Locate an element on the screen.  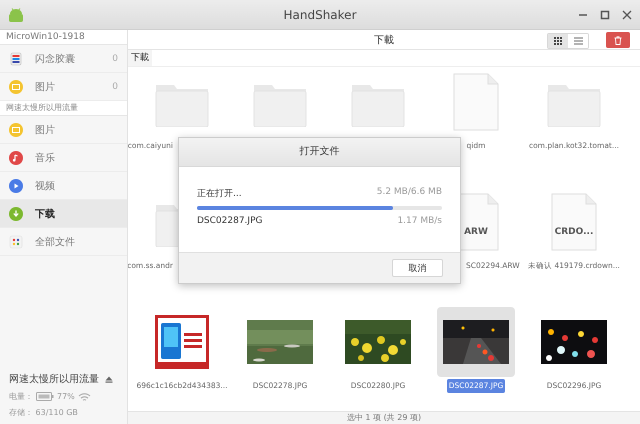
file-name: DSC02287.JPG is located at coordinates (229, 221).